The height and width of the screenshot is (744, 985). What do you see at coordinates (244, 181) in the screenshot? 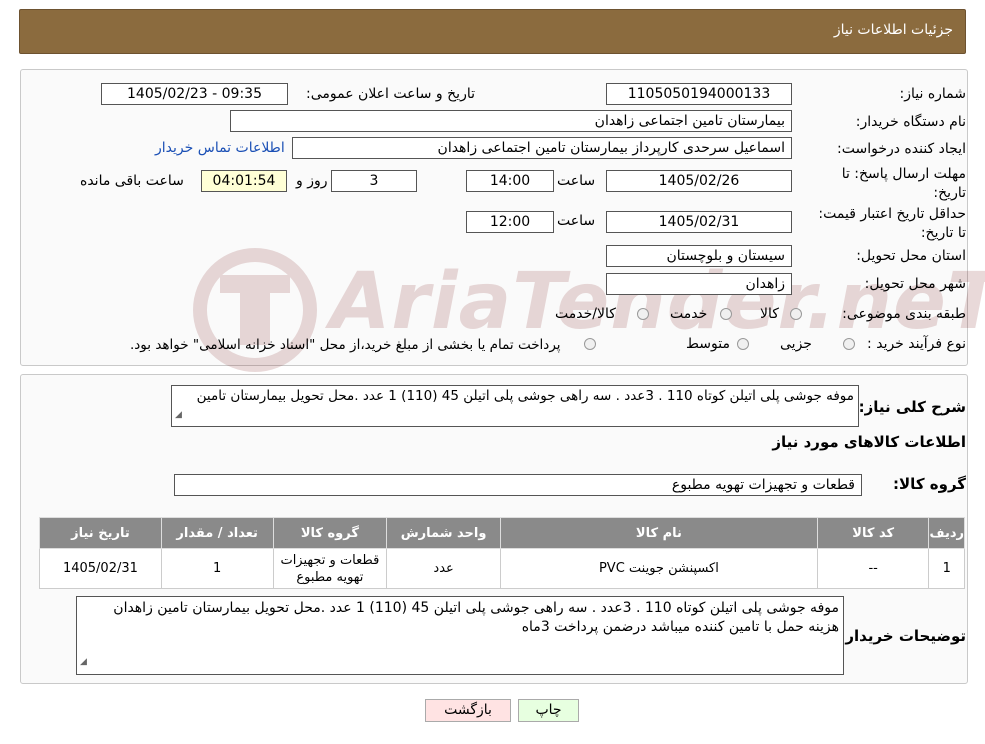
I see `remaining-time-field: 04:01:54` at bounding box center [244, 181].